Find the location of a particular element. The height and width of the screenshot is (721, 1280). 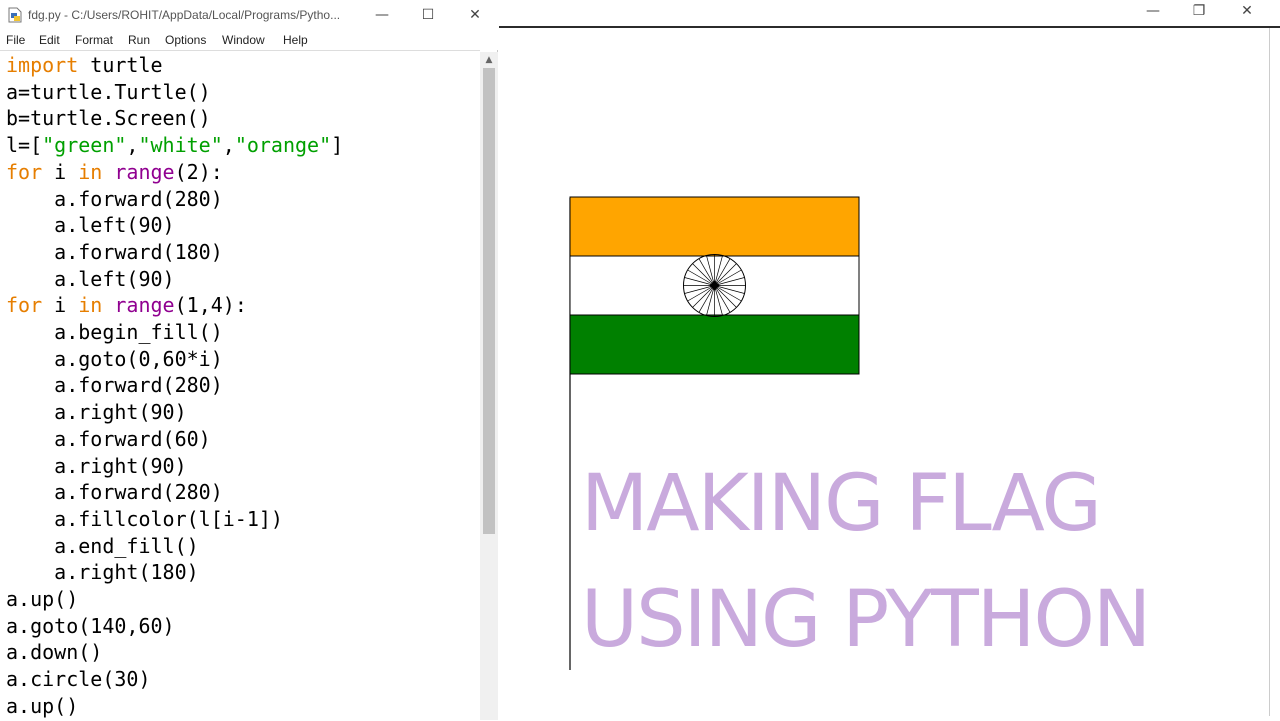

code-line: a.down() is located at coordinates (54, 652).